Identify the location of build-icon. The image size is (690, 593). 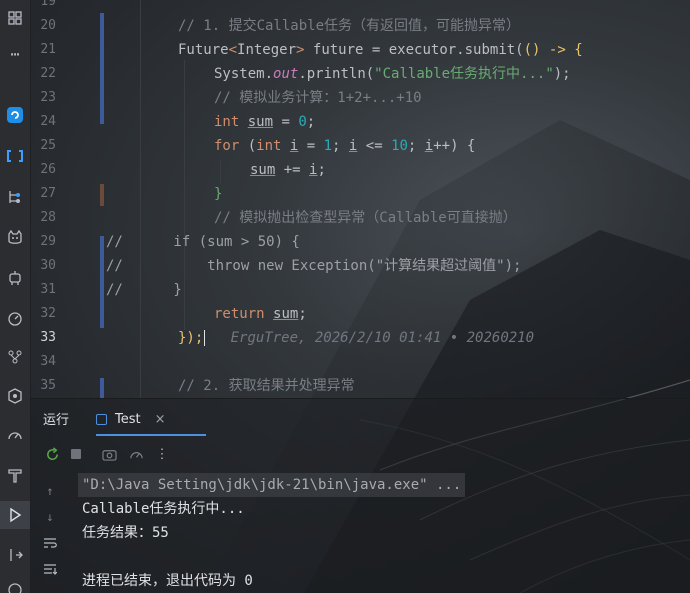
(15, 475).